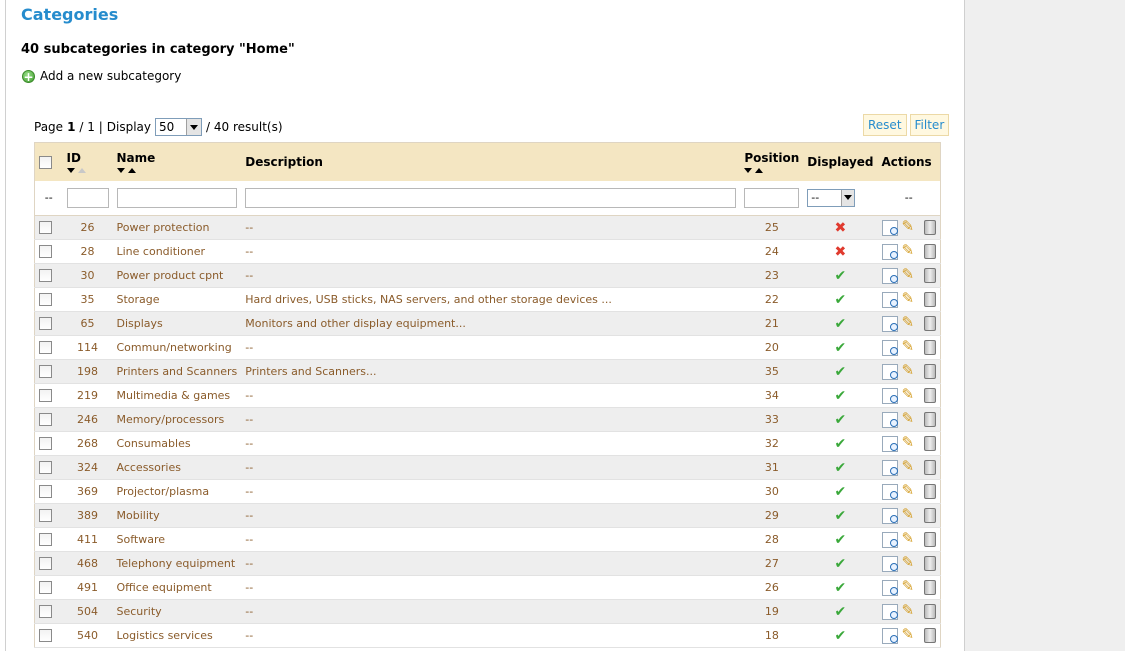 The height and width of the screenshot is (651, 1125). I want to click on row-position: 19, so click(772, 611).